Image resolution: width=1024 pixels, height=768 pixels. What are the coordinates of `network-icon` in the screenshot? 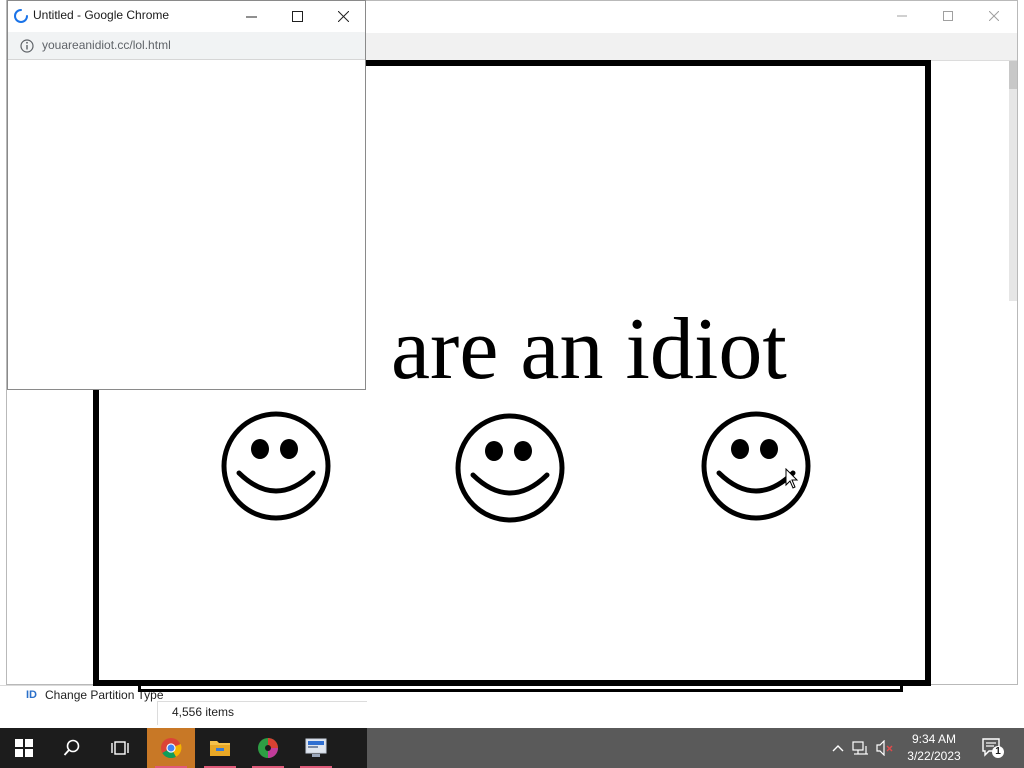 It's located at (860, 748).